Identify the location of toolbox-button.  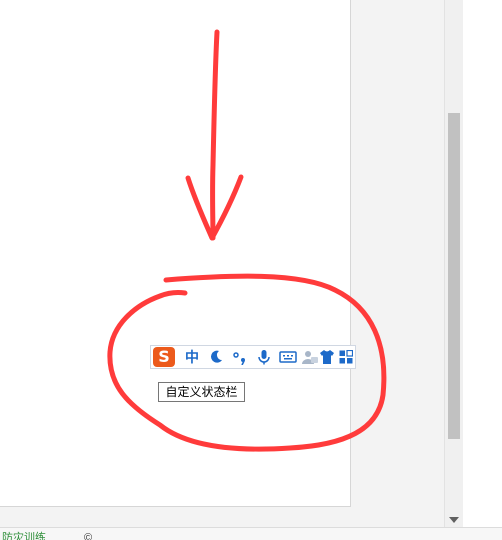
(346, 357).